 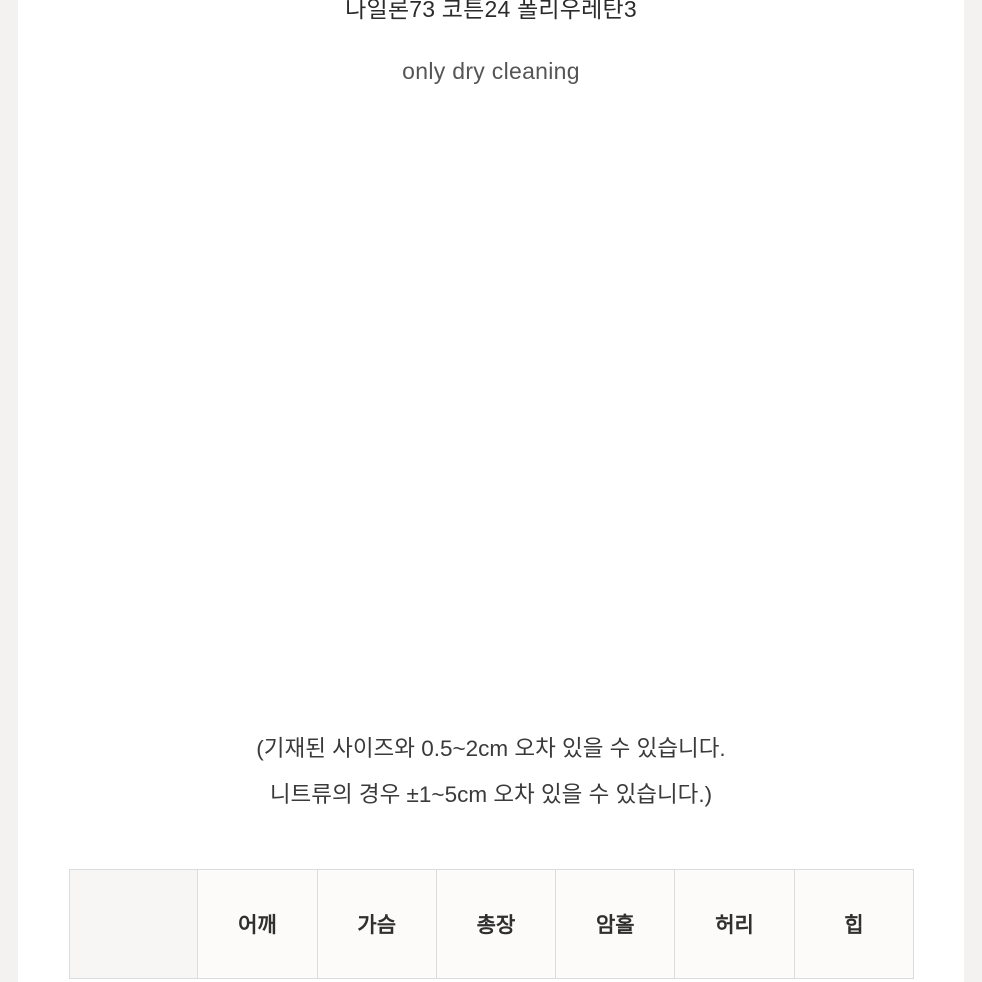 What do you see at coordinates (491, 794) in the screenshot?
I see `measurement-note-line-2: 니트류의 경우 ±1~5cm 오차 있을 수 있습니다.)` at bounding box center [491, 794].